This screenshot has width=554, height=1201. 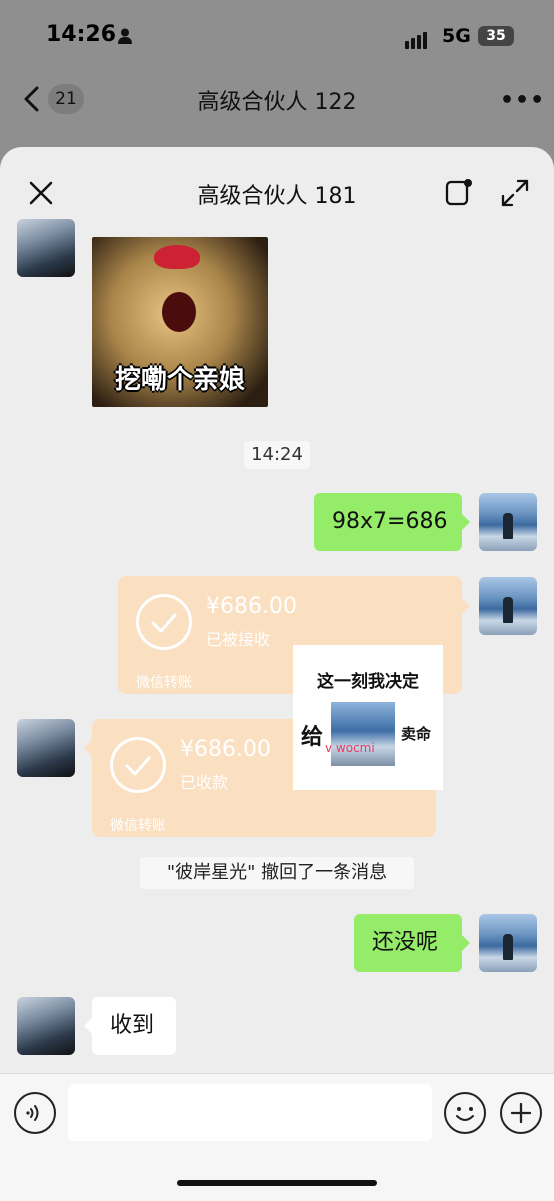 What do you see at coordinates (416, 734) in the screenshot?
I see `overlay-sell: 卖命` at bounding box center [416, 734].